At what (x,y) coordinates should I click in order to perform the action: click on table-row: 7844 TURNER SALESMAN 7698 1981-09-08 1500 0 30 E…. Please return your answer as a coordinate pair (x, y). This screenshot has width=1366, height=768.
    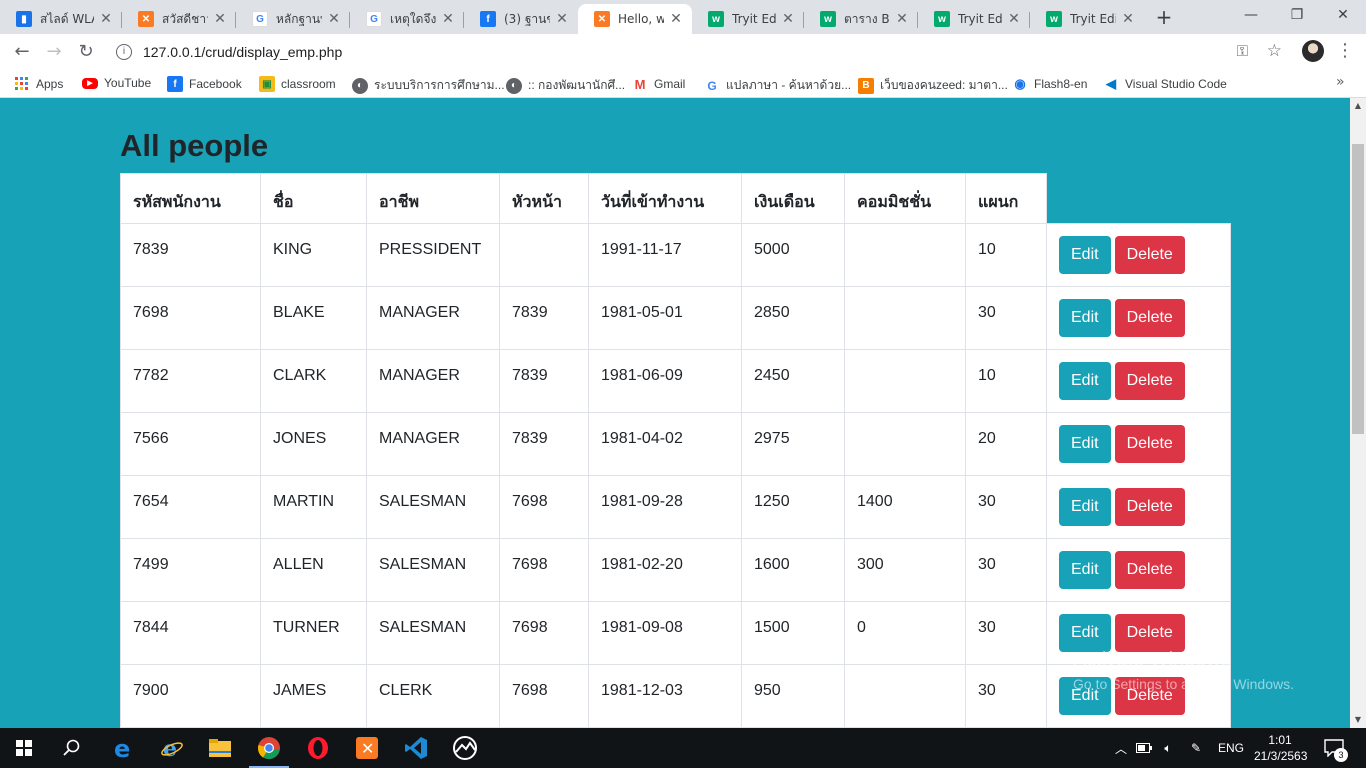
    Looking at the image, I should click on (675, 633).